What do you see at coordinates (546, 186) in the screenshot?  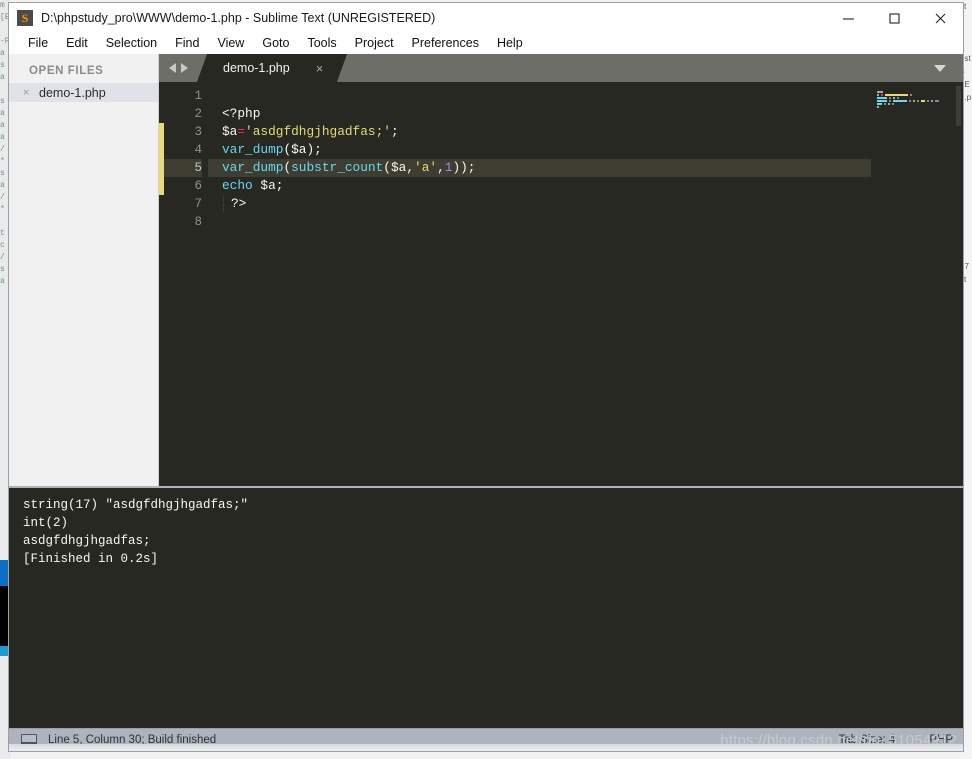 I see `code-line: echo $a;` at bounding box center [546, 186].